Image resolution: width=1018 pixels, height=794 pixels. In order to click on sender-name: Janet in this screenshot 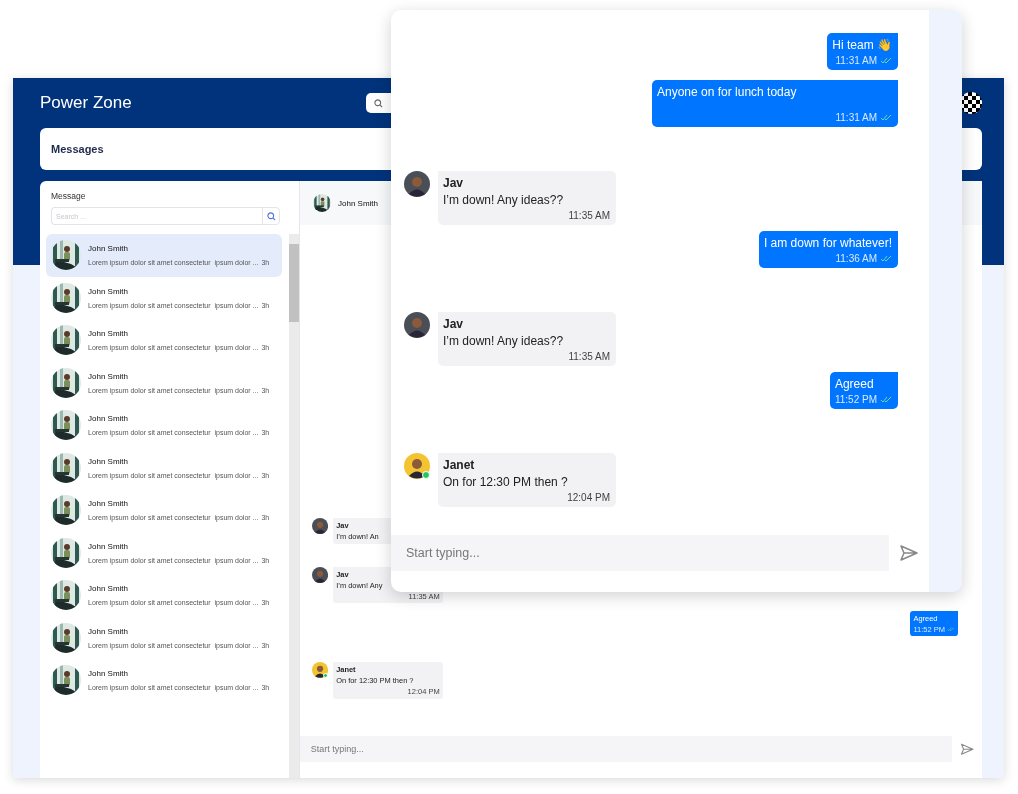, I will do `click(459, 465)`.